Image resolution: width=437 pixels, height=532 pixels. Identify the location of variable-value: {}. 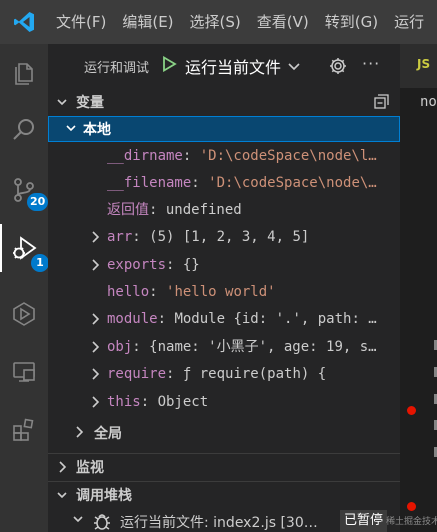
(191, 265).